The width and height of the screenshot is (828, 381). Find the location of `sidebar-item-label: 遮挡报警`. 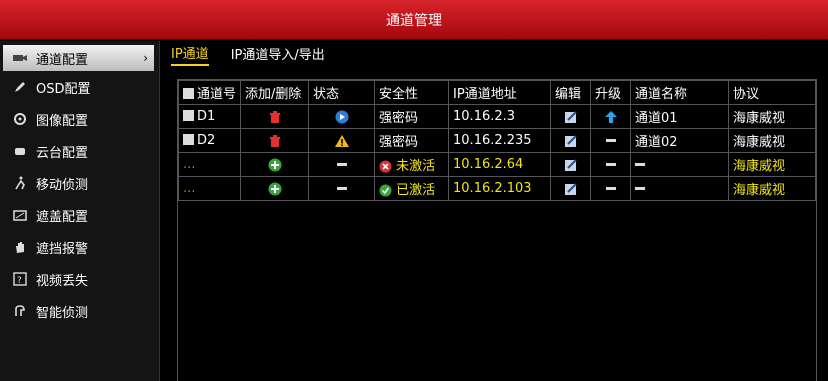

sidebar-item-label: 遮挡报警 is located at coordinates (62, 249).